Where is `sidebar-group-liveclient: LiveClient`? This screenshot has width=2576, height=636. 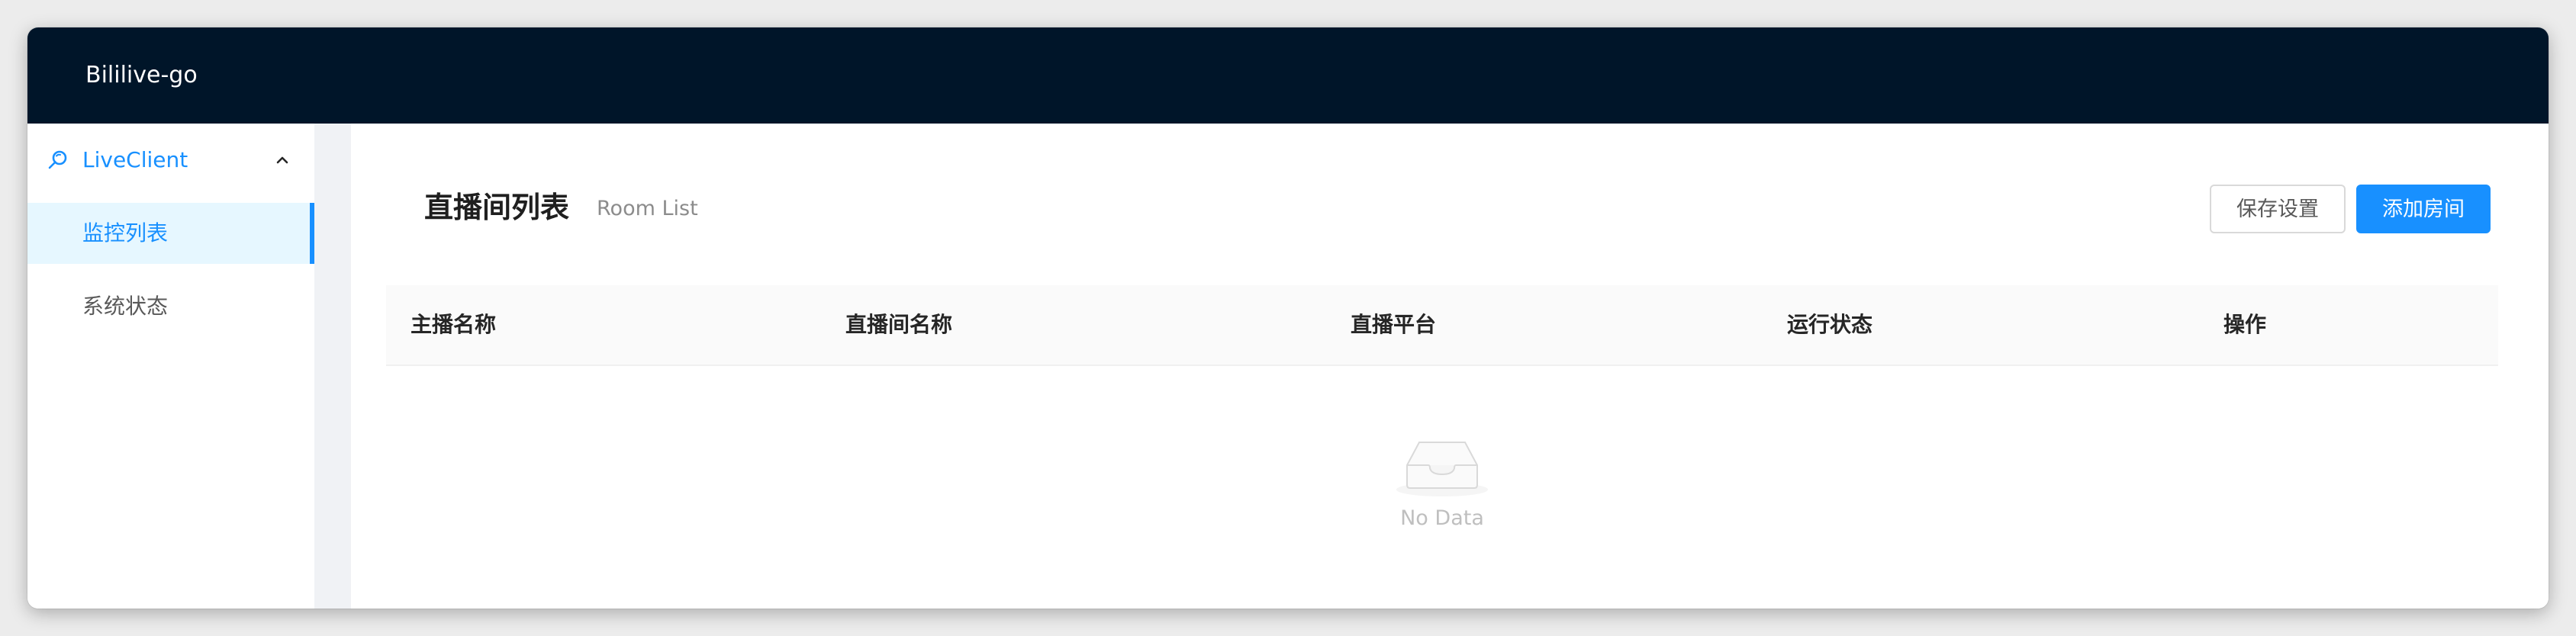
sidebar-group-liveclient: LiveClient is located at coordinates (170, 161).